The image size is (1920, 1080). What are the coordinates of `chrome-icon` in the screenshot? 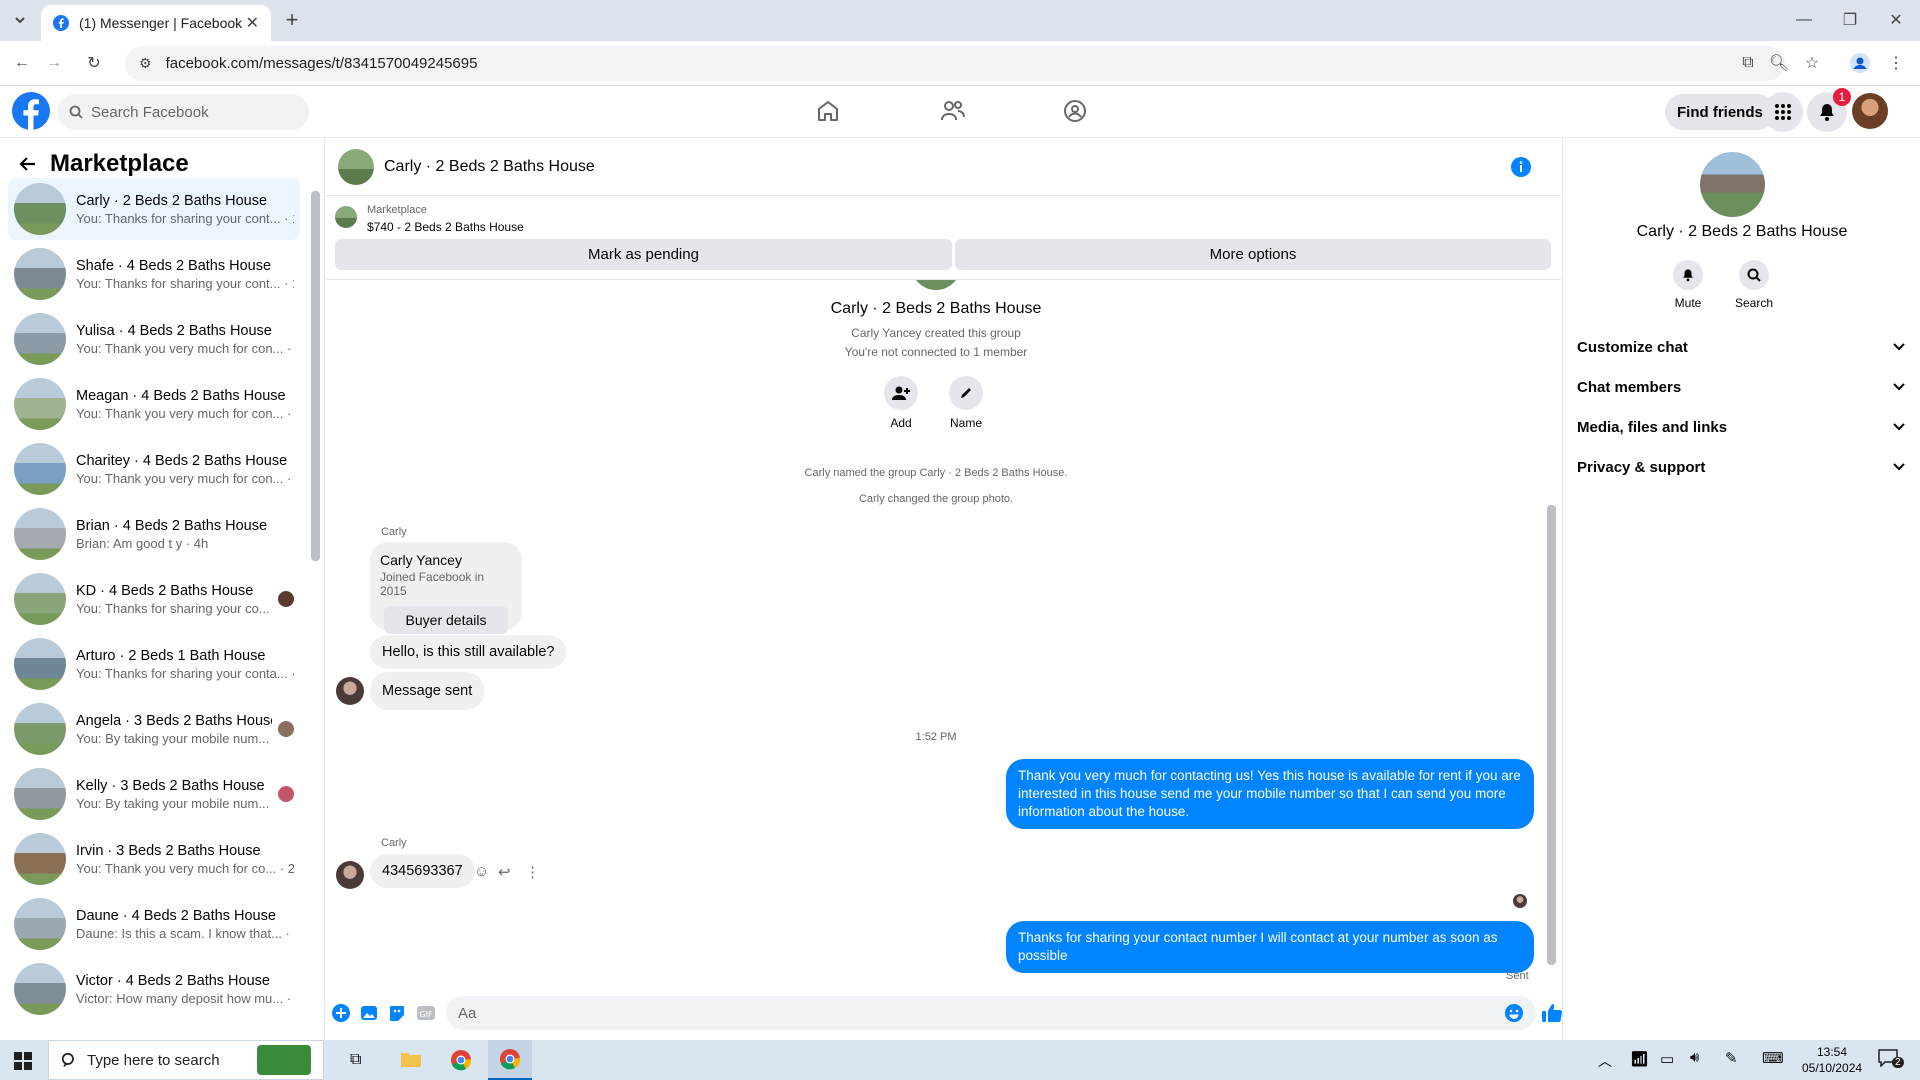 It's located at (461, 1060).